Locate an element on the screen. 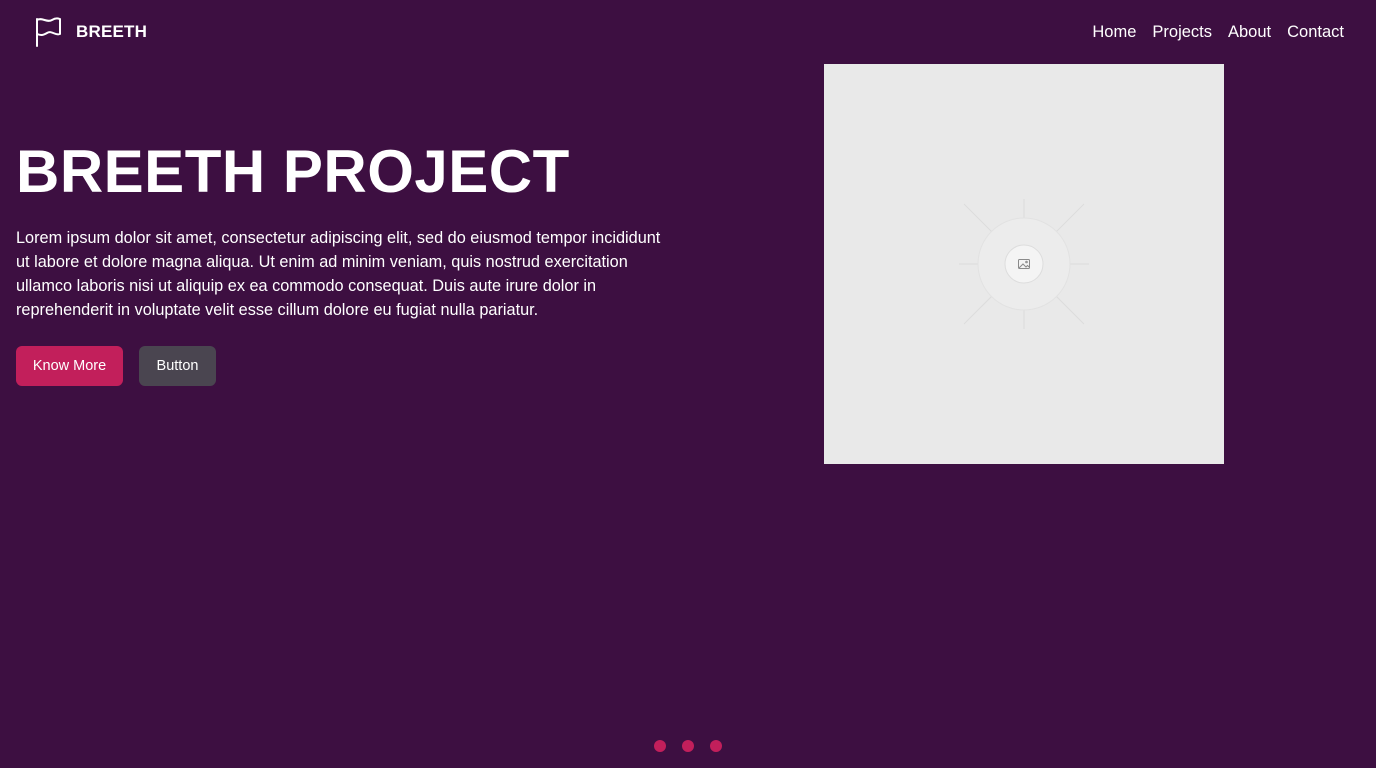 The height and width of the screenshot is (768, 1376). navbar: BREETH Home Projects About Contact is located at coordinates (688, 32).